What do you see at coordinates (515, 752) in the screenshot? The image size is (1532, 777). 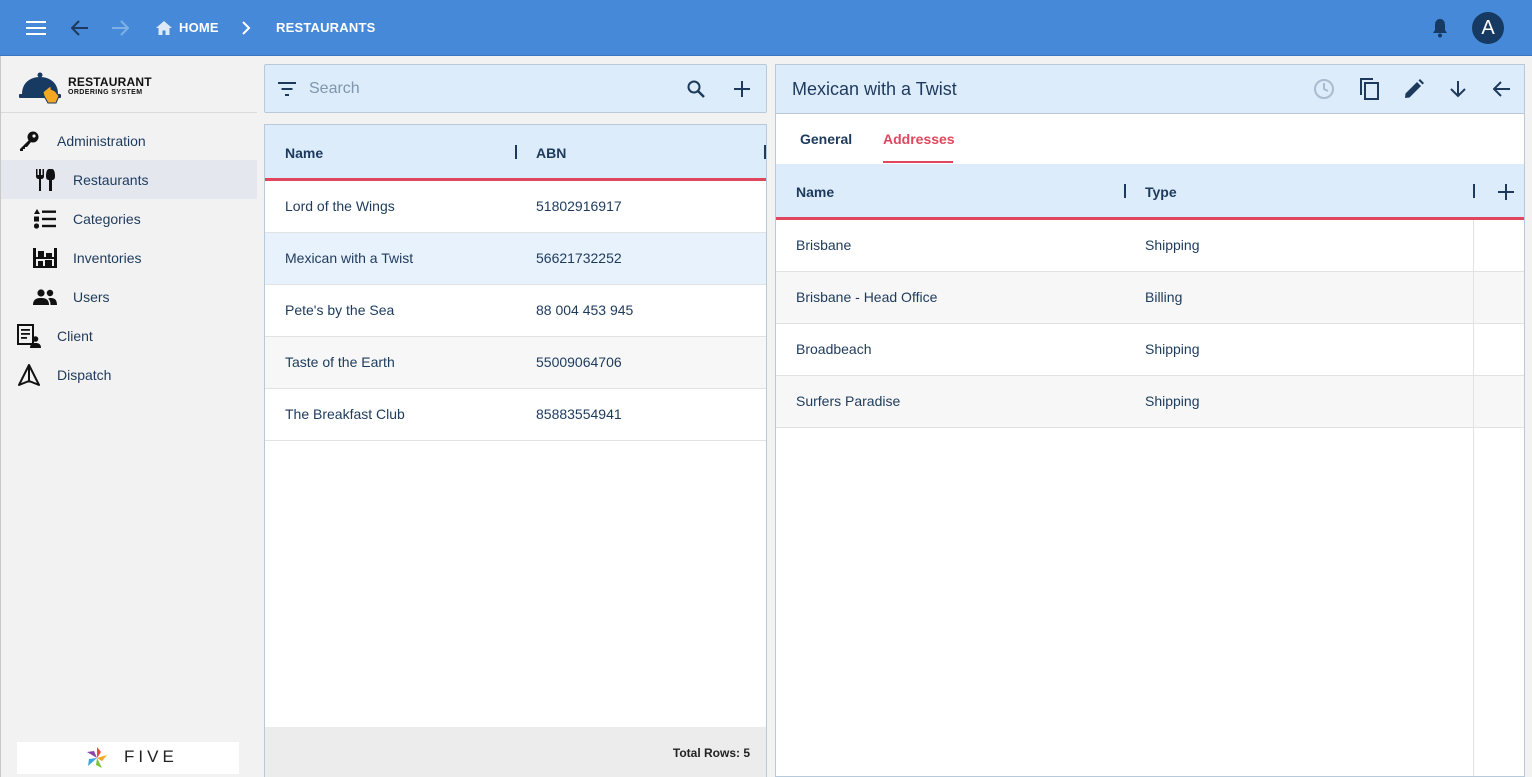 I see `table-footer: Total Rows: 5` at bounding box center [515, 752].